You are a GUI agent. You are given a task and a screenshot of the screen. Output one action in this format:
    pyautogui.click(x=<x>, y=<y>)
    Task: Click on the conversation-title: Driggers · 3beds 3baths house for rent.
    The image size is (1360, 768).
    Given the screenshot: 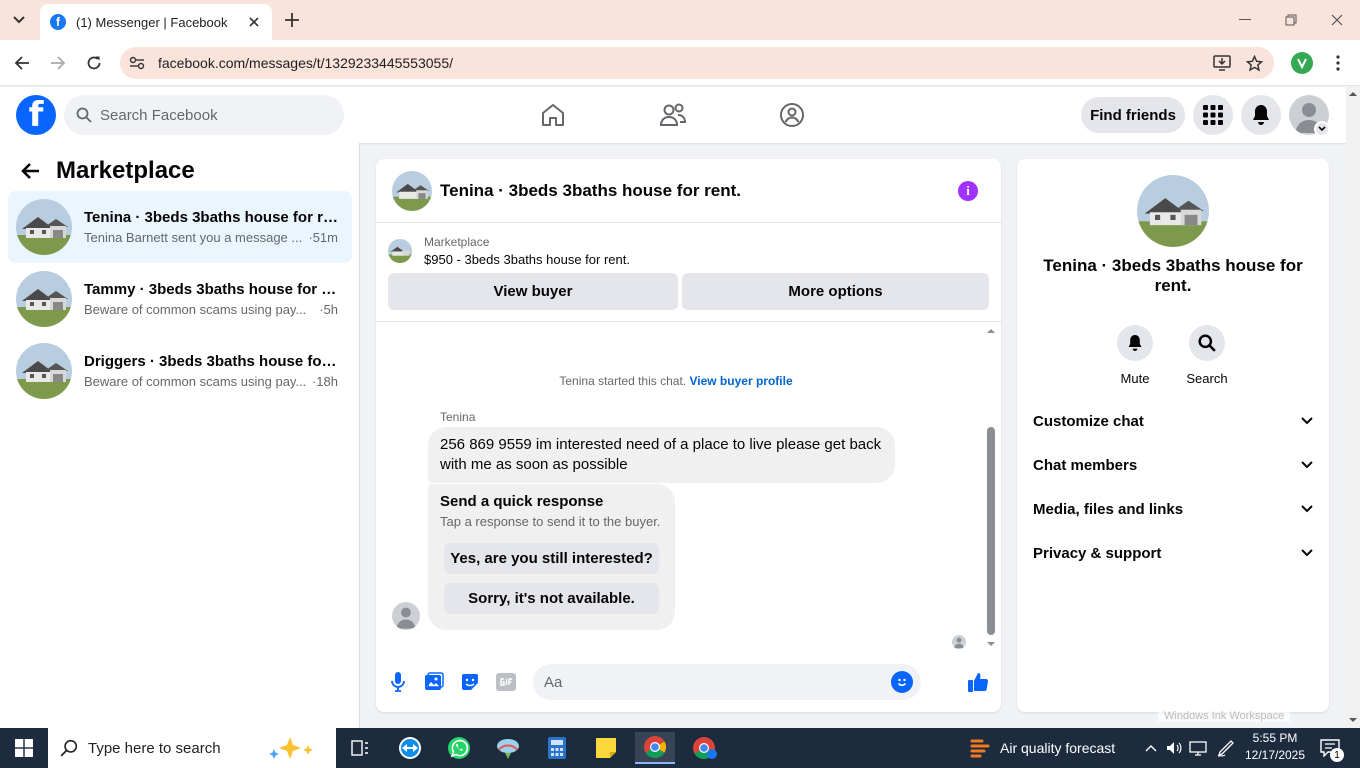 What is the action you would take?
    pyautogui.click(x=211, y=361)
    